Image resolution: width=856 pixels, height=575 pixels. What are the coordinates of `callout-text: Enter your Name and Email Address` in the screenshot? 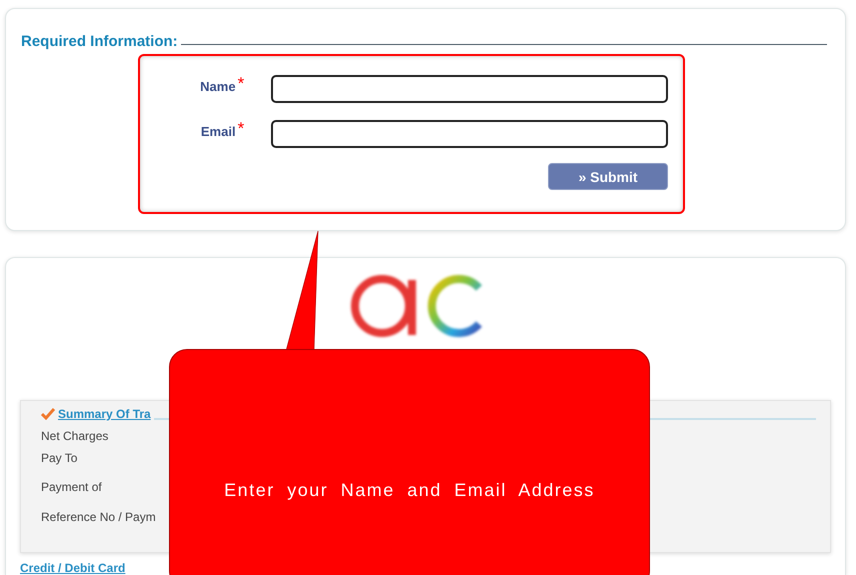 It's located at (409, 491).